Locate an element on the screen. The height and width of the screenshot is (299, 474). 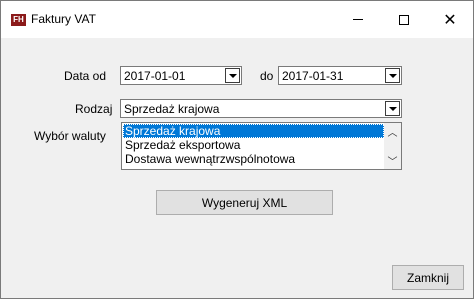
close-icon: ✕ is located at coordinates (450, 19).